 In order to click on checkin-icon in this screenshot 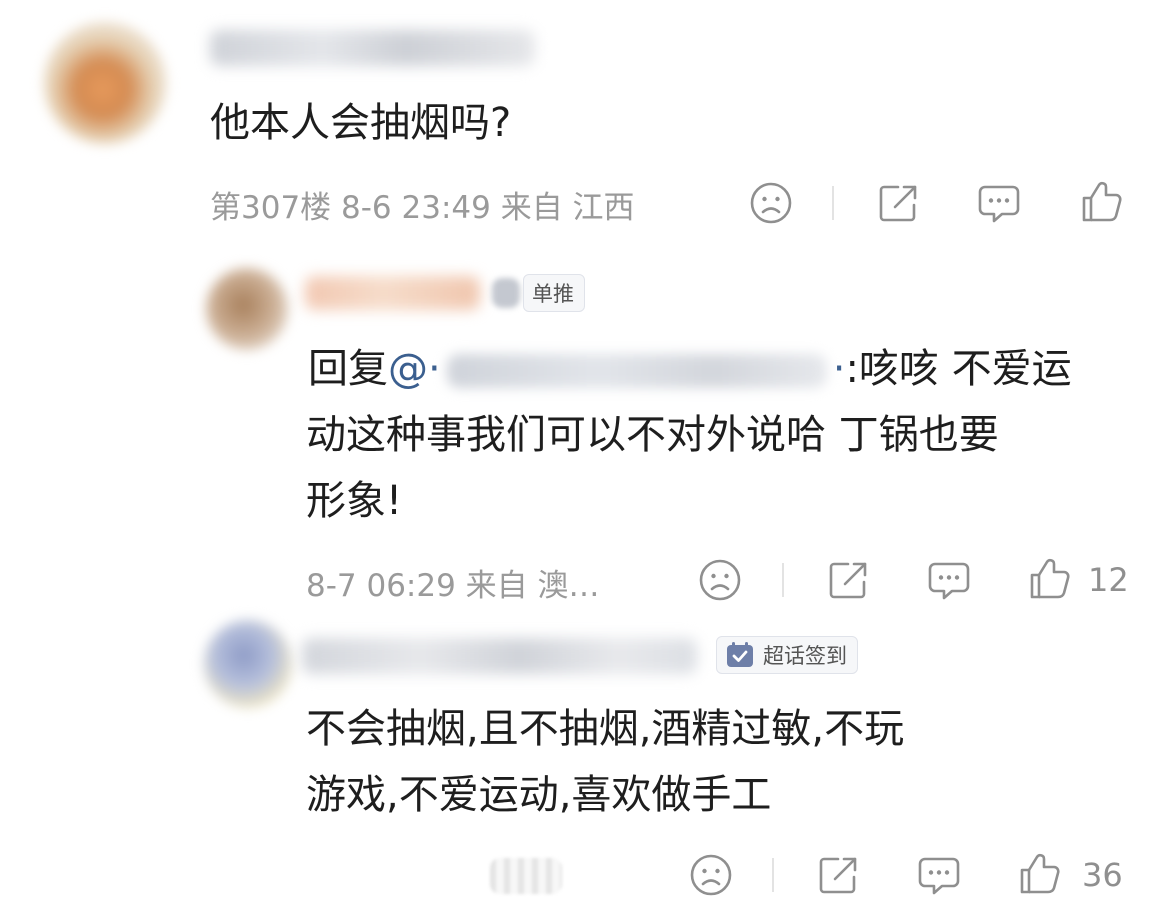, I will do `click(740, 655)`.